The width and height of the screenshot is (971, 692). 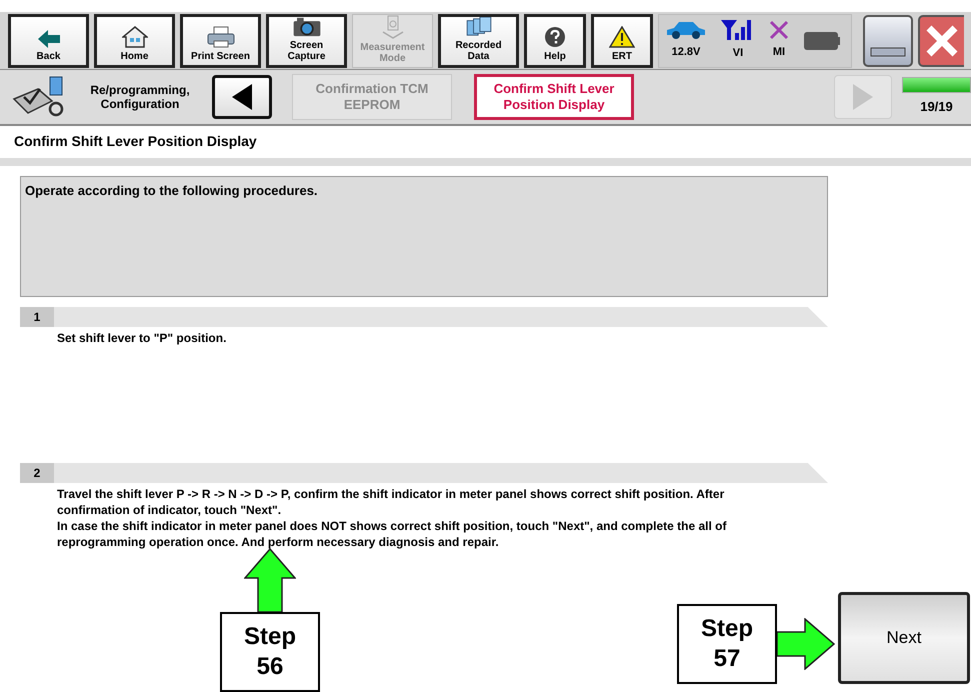 What do you see at coordinates (904, 638) in the screenshot?
I see `next-button: Next` at bounding box center [904, 638].